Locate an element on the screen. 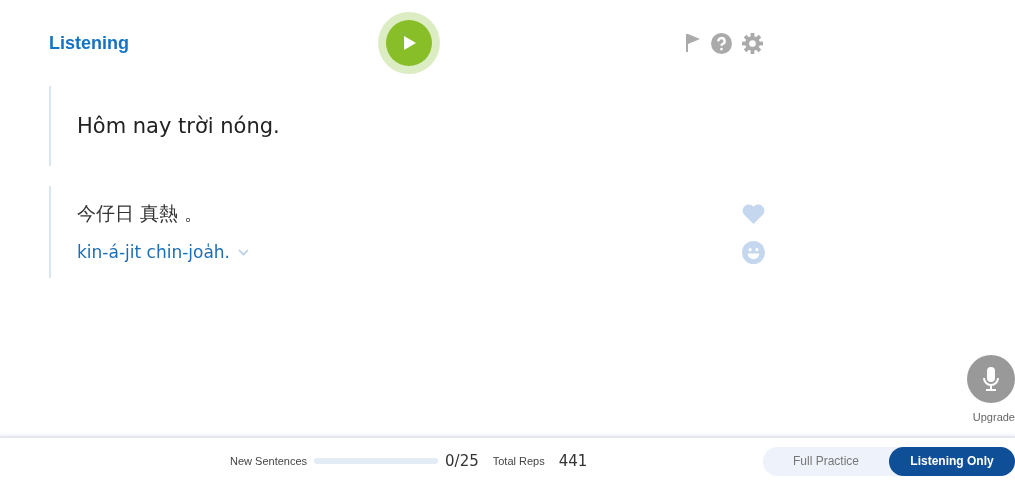 The image size is (1015, 484). romanization-toggle: kin-á-jit chin-joa̍h. is located at coordinates (163, 252).